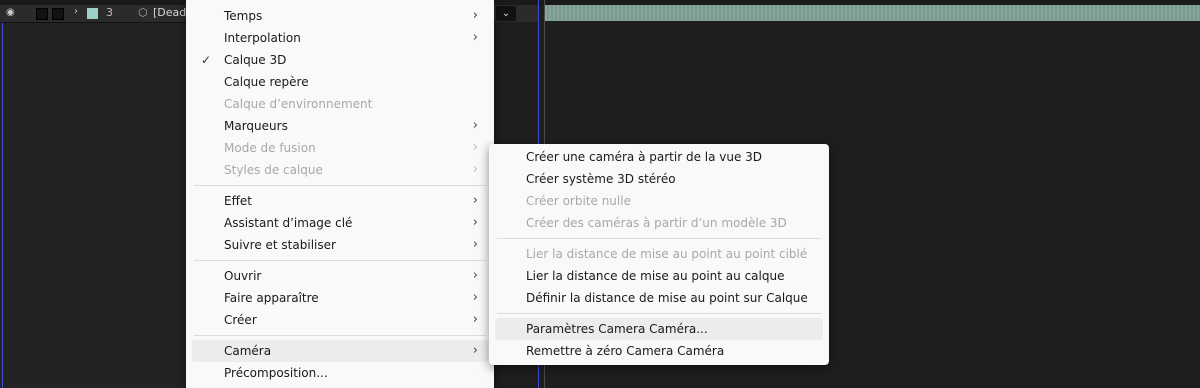  I want to click on menu-item-suivre-stabiliser: Suivre et stabiliser ›, so click(340, 245).